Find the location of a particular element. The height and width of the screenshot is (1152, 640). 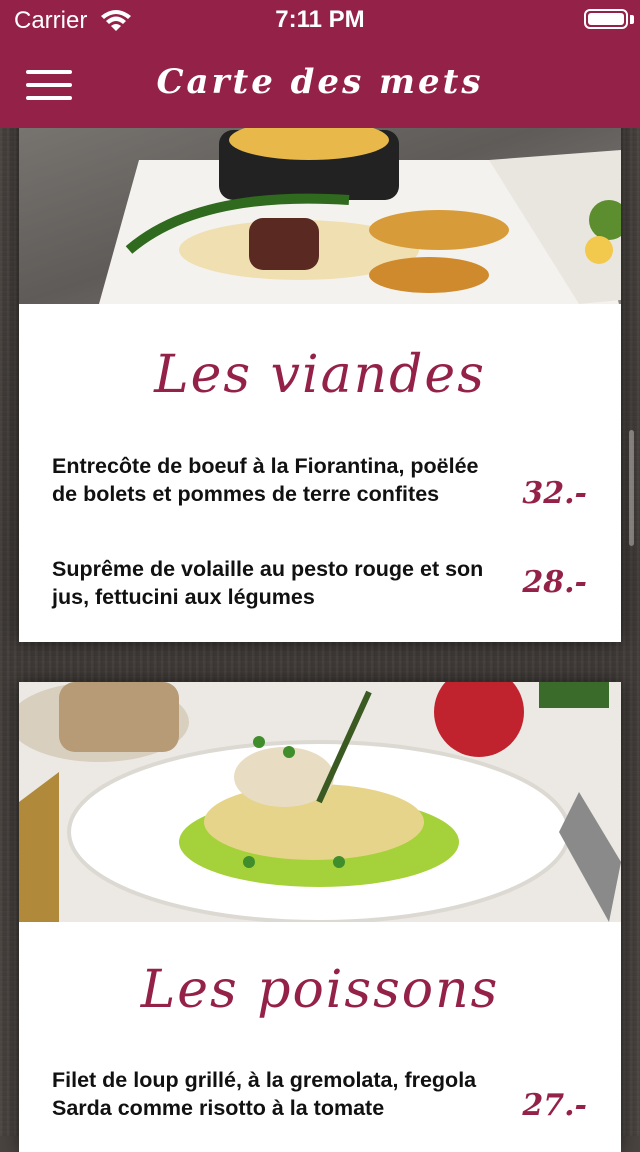

battery-cap-icon is located at coordinates (632, 19).